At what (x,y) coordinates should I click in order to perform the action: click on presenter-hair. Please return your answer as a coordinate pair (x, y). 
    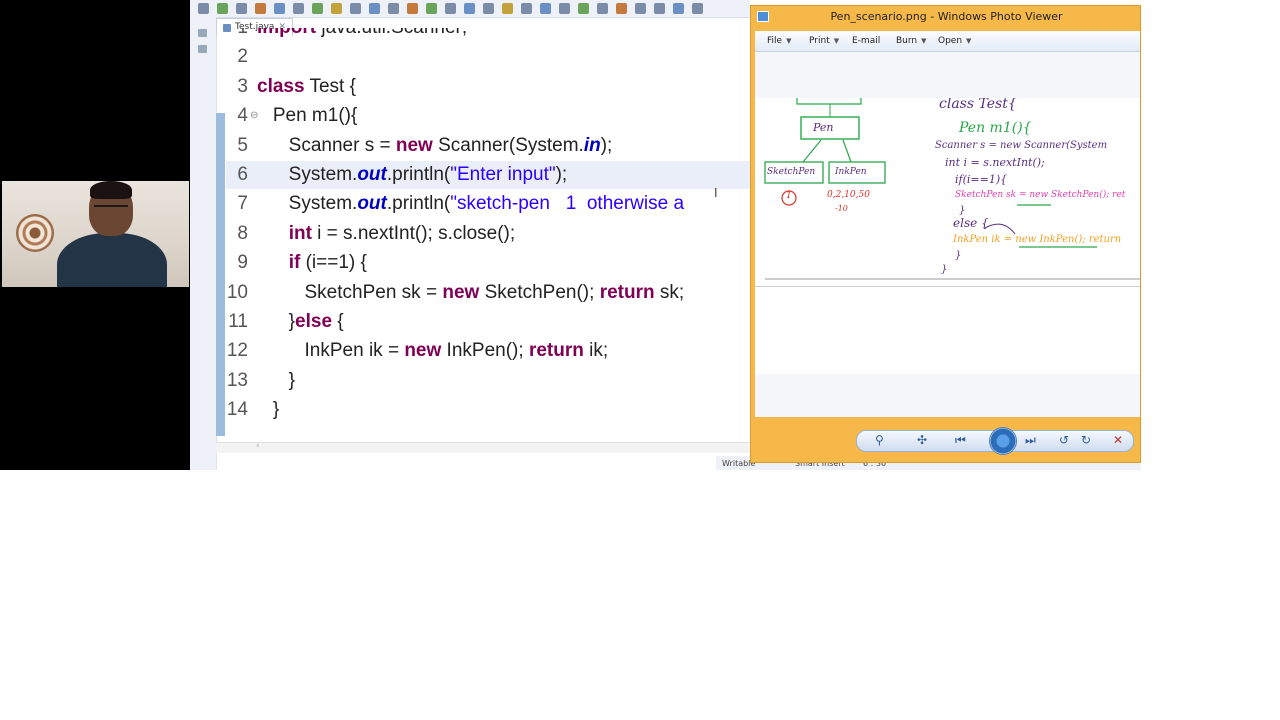
    Looking at the image, I should click on (111, 190).